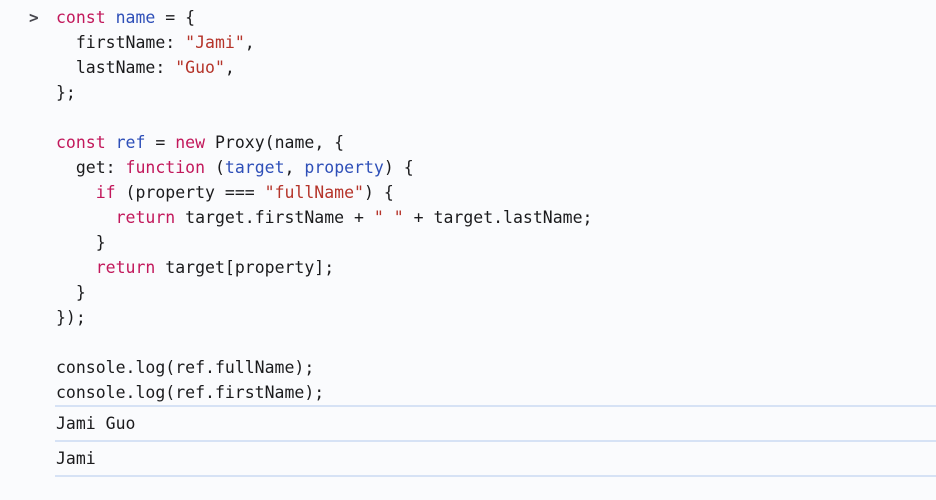  I want to click on code-token: (property ===, so click(190, 192).